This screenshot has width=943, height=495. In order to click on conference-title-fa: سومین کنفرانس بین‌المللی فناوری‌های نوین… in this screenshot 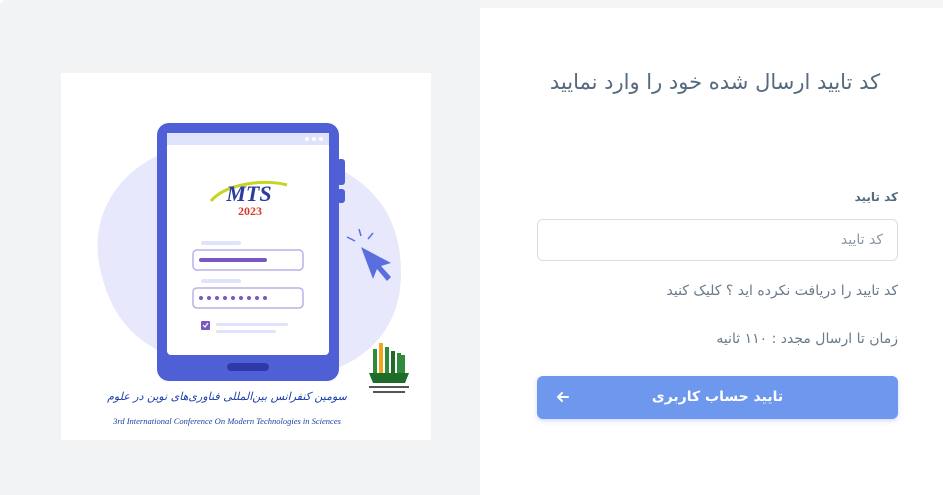, I will do `click(227, 396)`.